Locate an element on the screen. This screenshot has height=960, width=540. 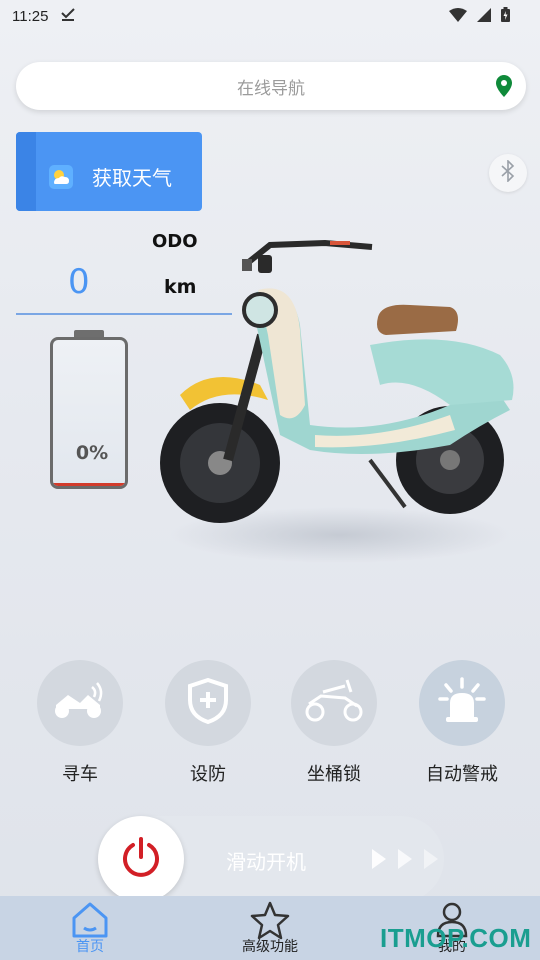
slide-power-on-label: 滑动开机 is located at coordinates (266, 862).